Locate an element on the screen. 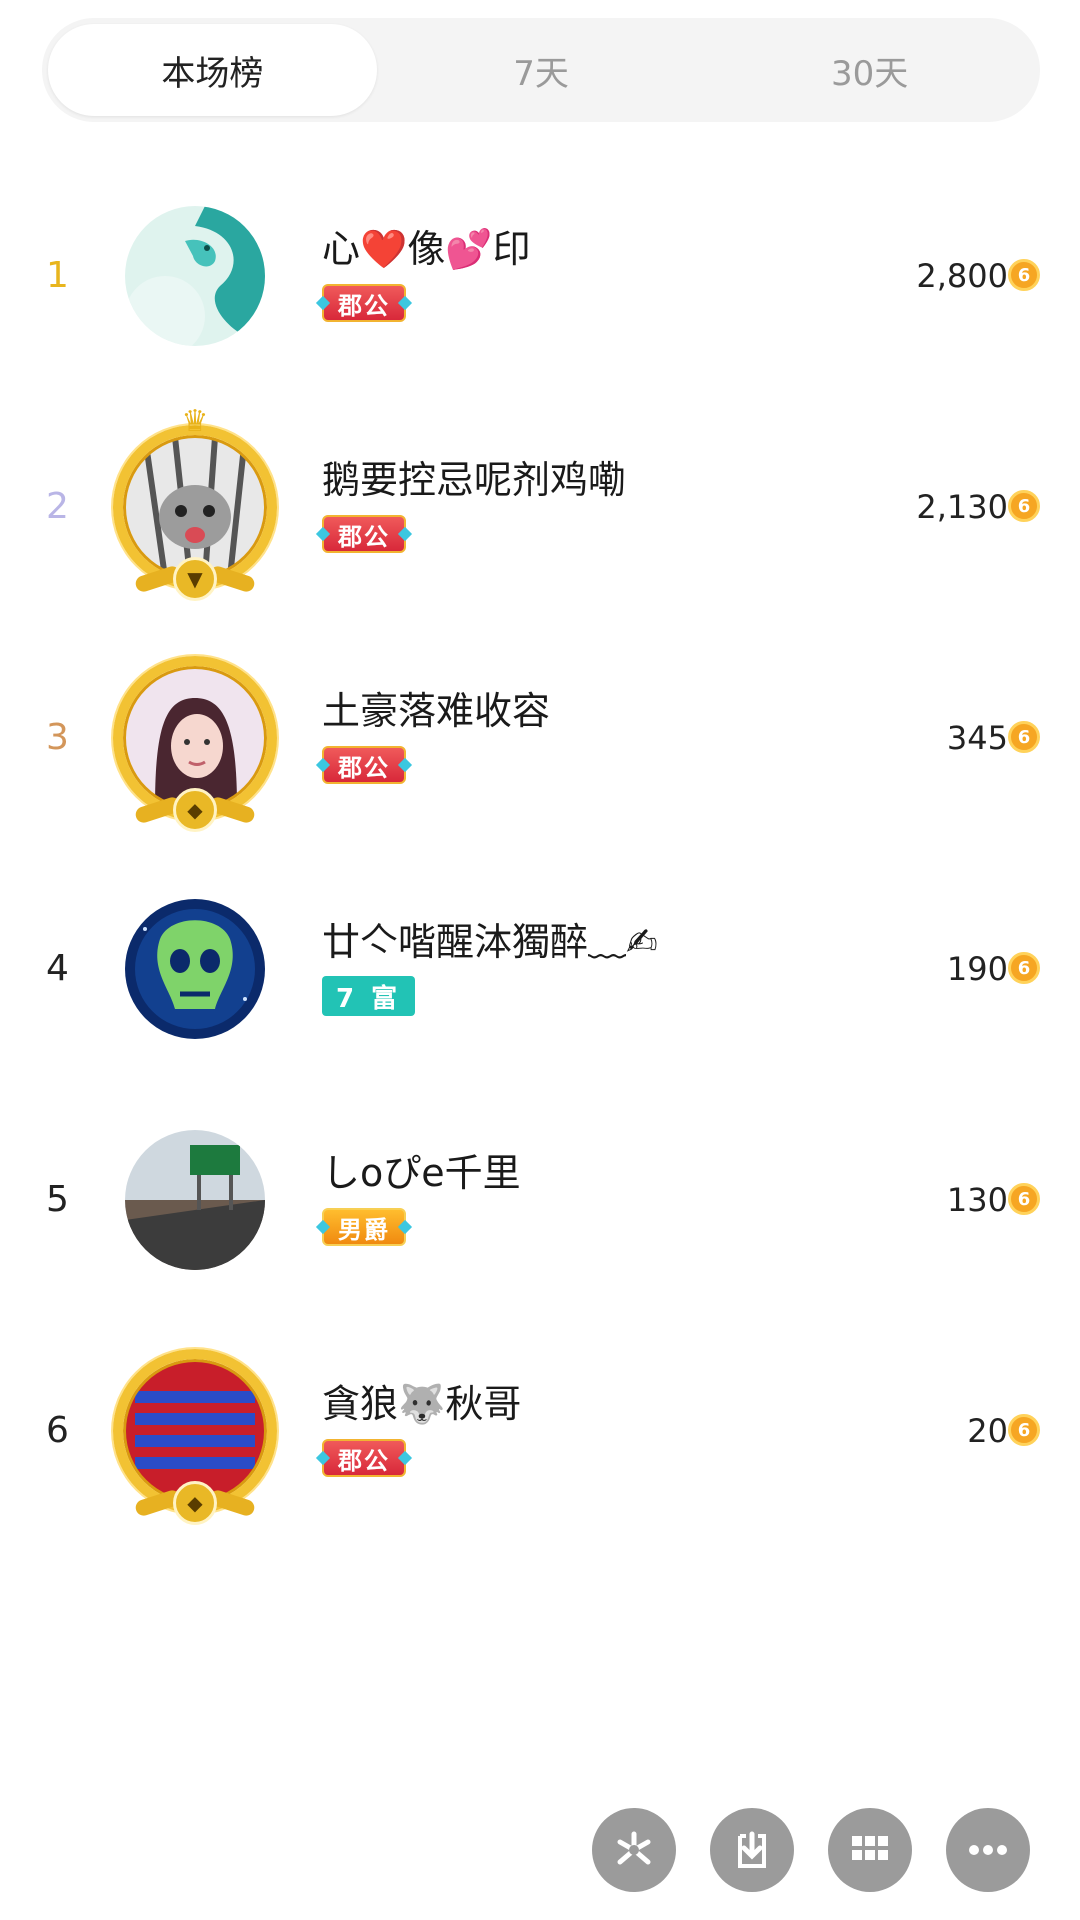 Image resolution: width=1080 pixels, height=1920 pixels. noble-badge: 男爵 is located at coordinates (364, 1227).